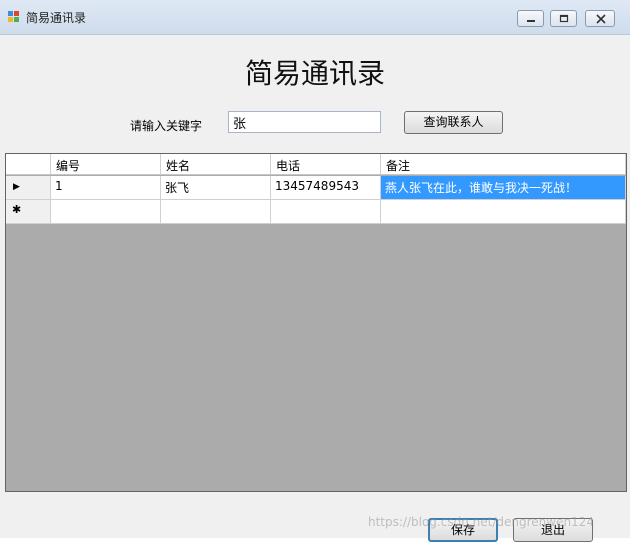 Image resolution: width=630 pixels, height=542 pixels. What do you see at coordinates (216, 164) in the screenshot?
I see `column-header-name: 姓名` at bounding box center [216, 164].